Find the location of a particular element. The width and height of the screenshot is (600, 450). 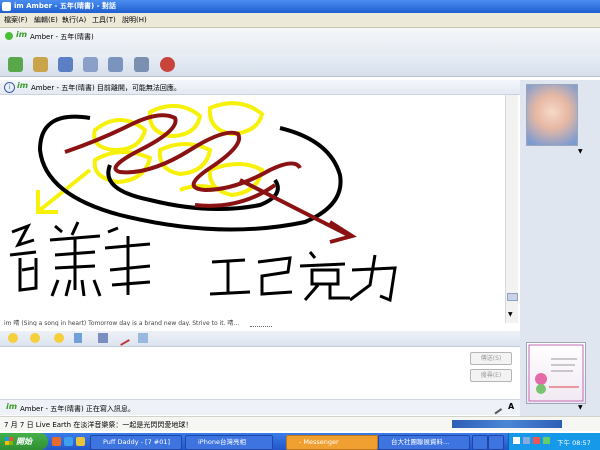

contact-status-icon is located at coordinates (9, 37).